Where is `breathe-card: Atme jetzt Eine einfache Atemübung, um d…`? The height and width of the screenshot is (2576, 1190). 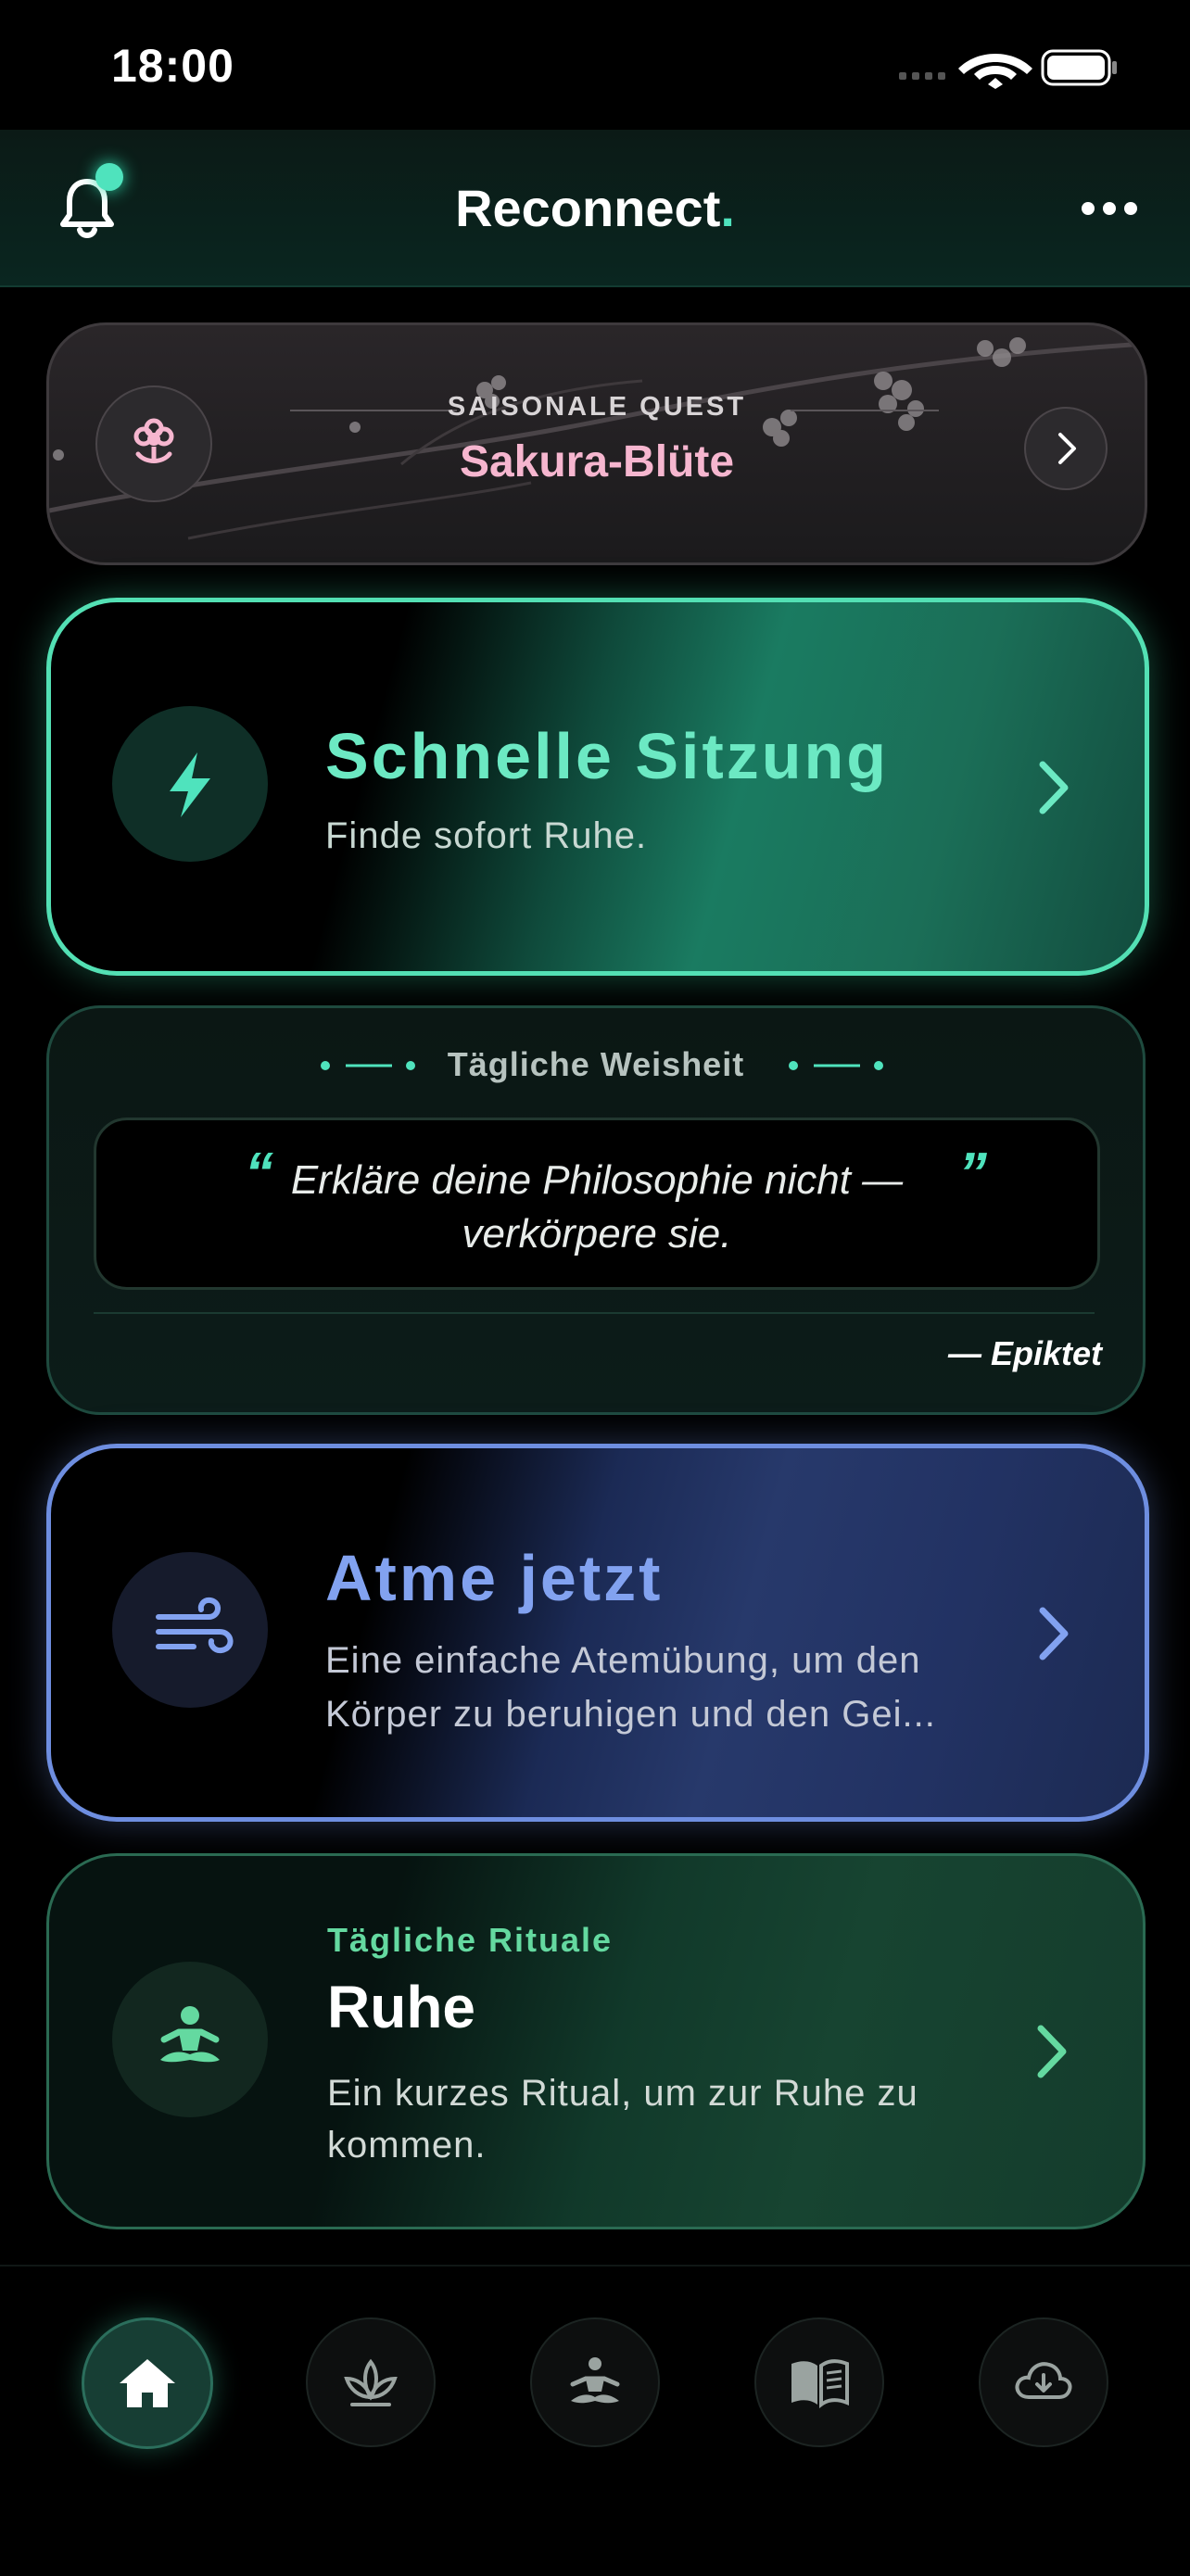 breathe-card: Atme jetzt Eine einfache Atemübung, um d… is located at coordinates (597, 1633).